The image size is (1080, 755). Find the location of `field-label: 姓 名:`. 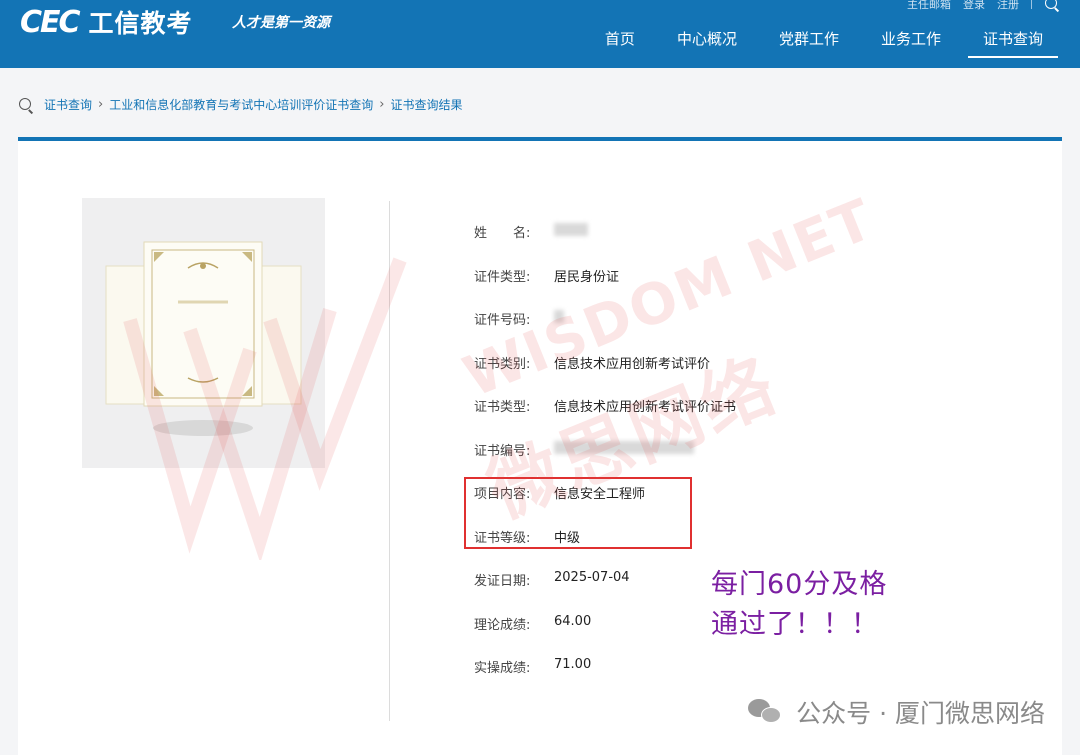

field-label: 姓 名: is located at coordinates (502, 233).